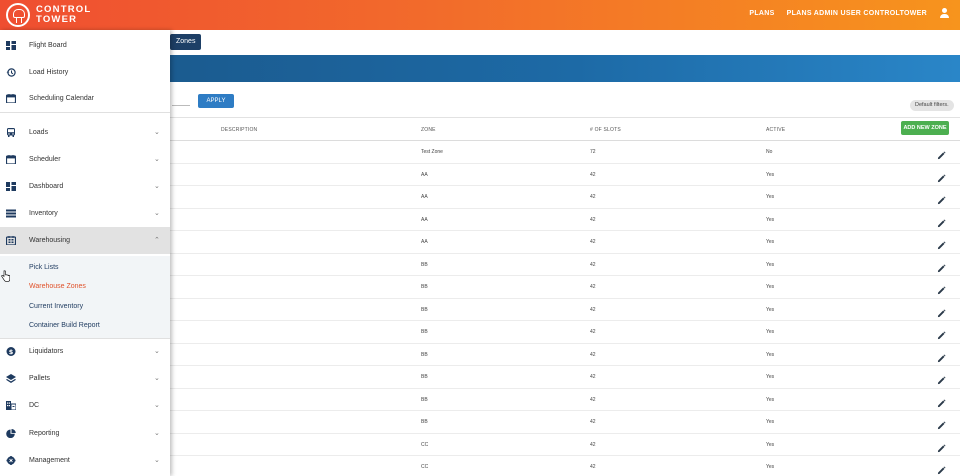 This screenshot has width=960, height=476. I want to click on sidebar-item-label: Flight Board, so click(48, 45).